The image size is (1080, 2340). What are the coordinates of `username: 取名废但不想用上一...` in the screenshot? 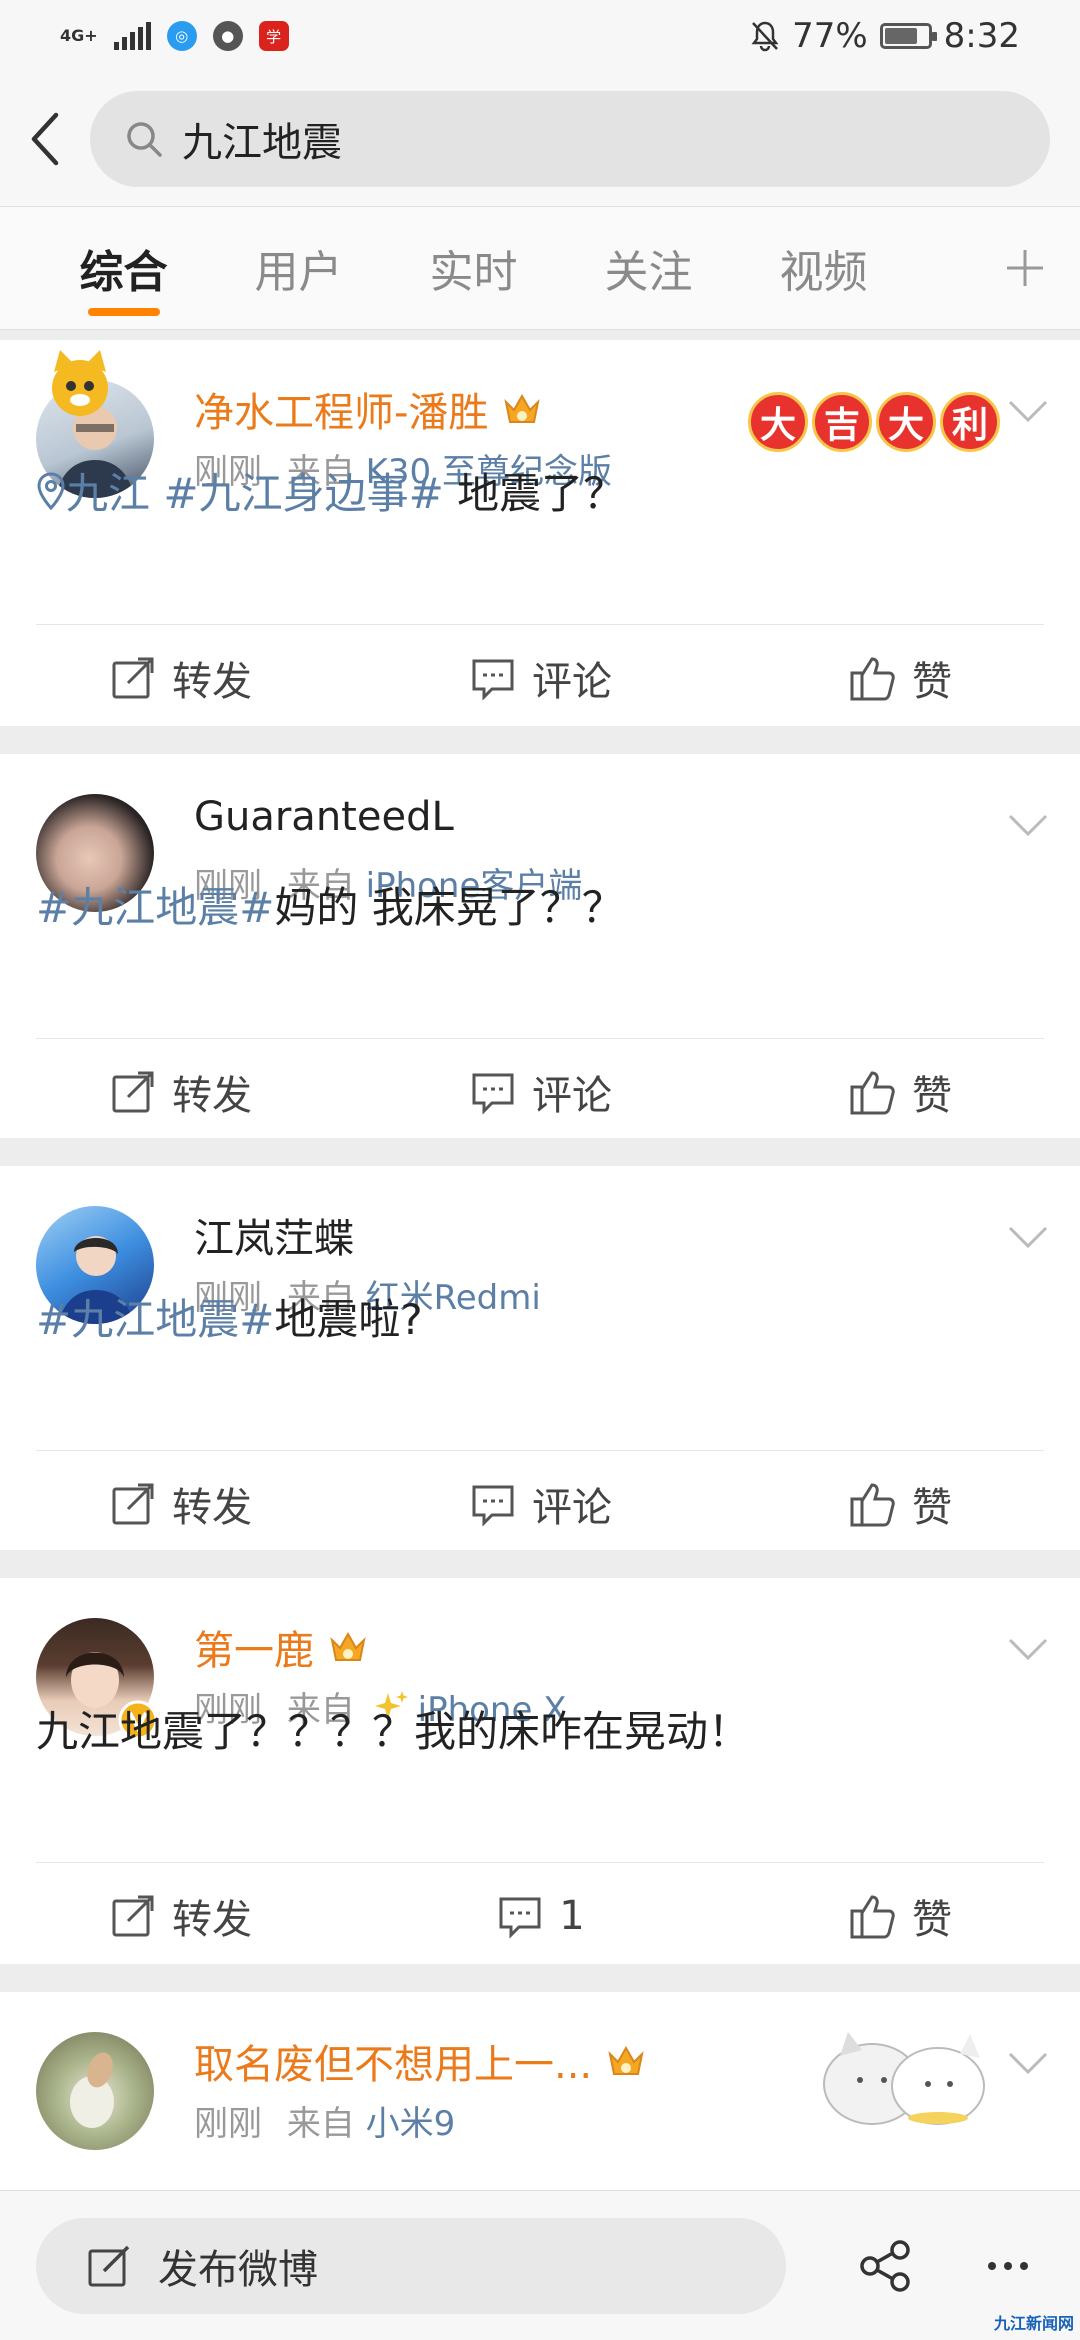 It's located at (420, 2061).